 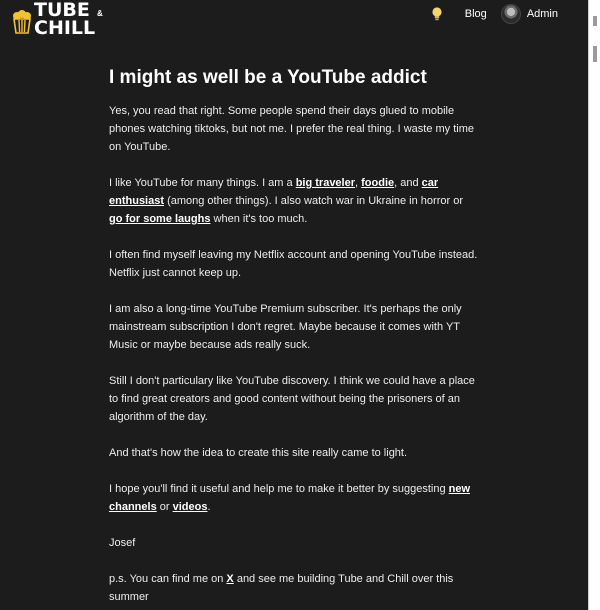 What do you see at coordinates (164, 507) in the screenshot?
I see `text-segment: or` at bounding box center [164, 507].